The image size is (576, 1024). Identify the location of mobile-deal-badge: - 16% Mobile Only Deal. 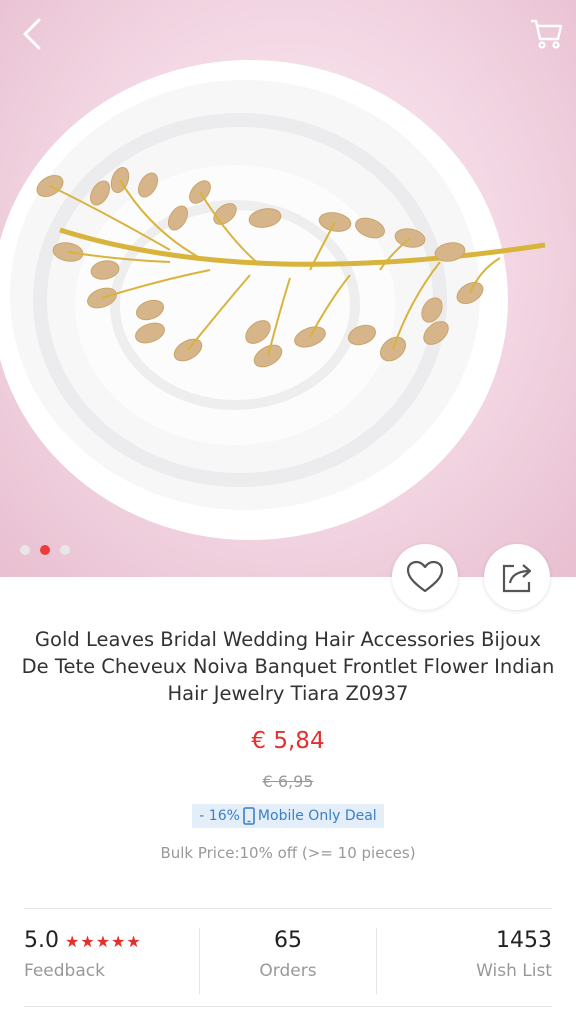
(288, 816).